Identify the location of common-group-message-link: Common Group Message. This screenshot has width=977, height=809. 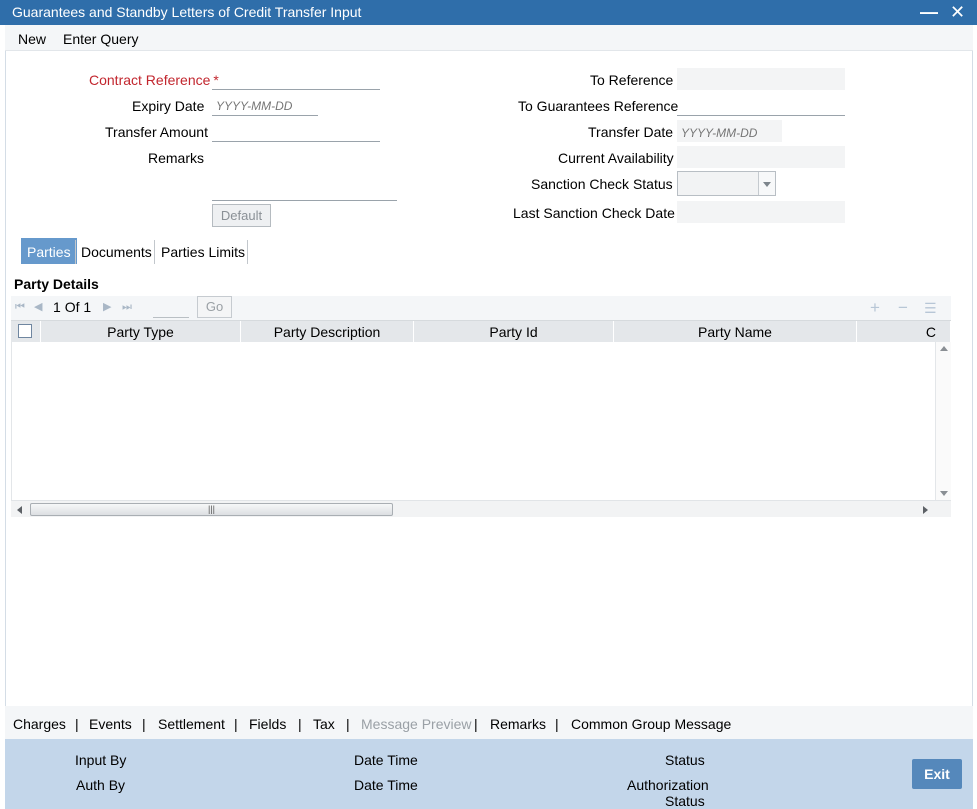
(651, 724).